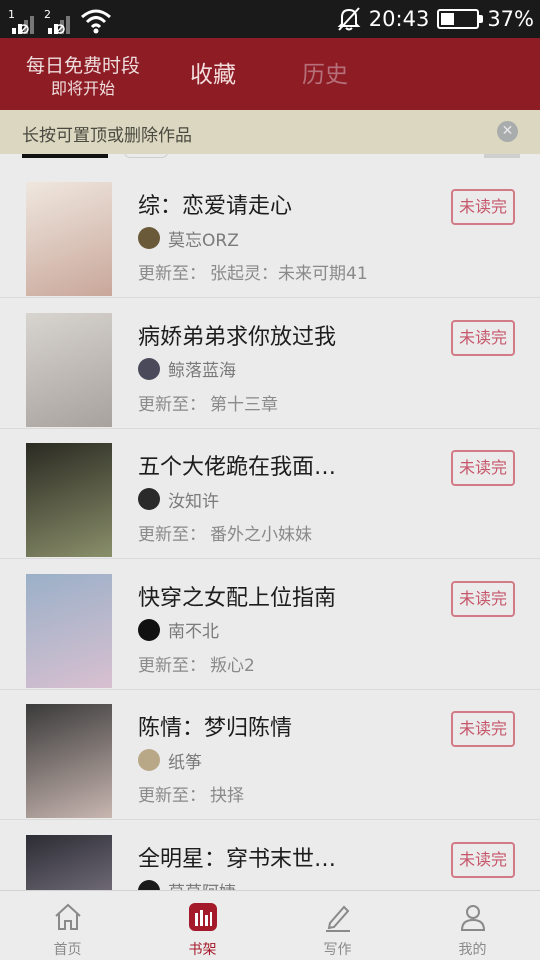 Image resolution: width=540 pixels, height=960 pixels. I want to click on close-icon: ✕, so click(507, 131).